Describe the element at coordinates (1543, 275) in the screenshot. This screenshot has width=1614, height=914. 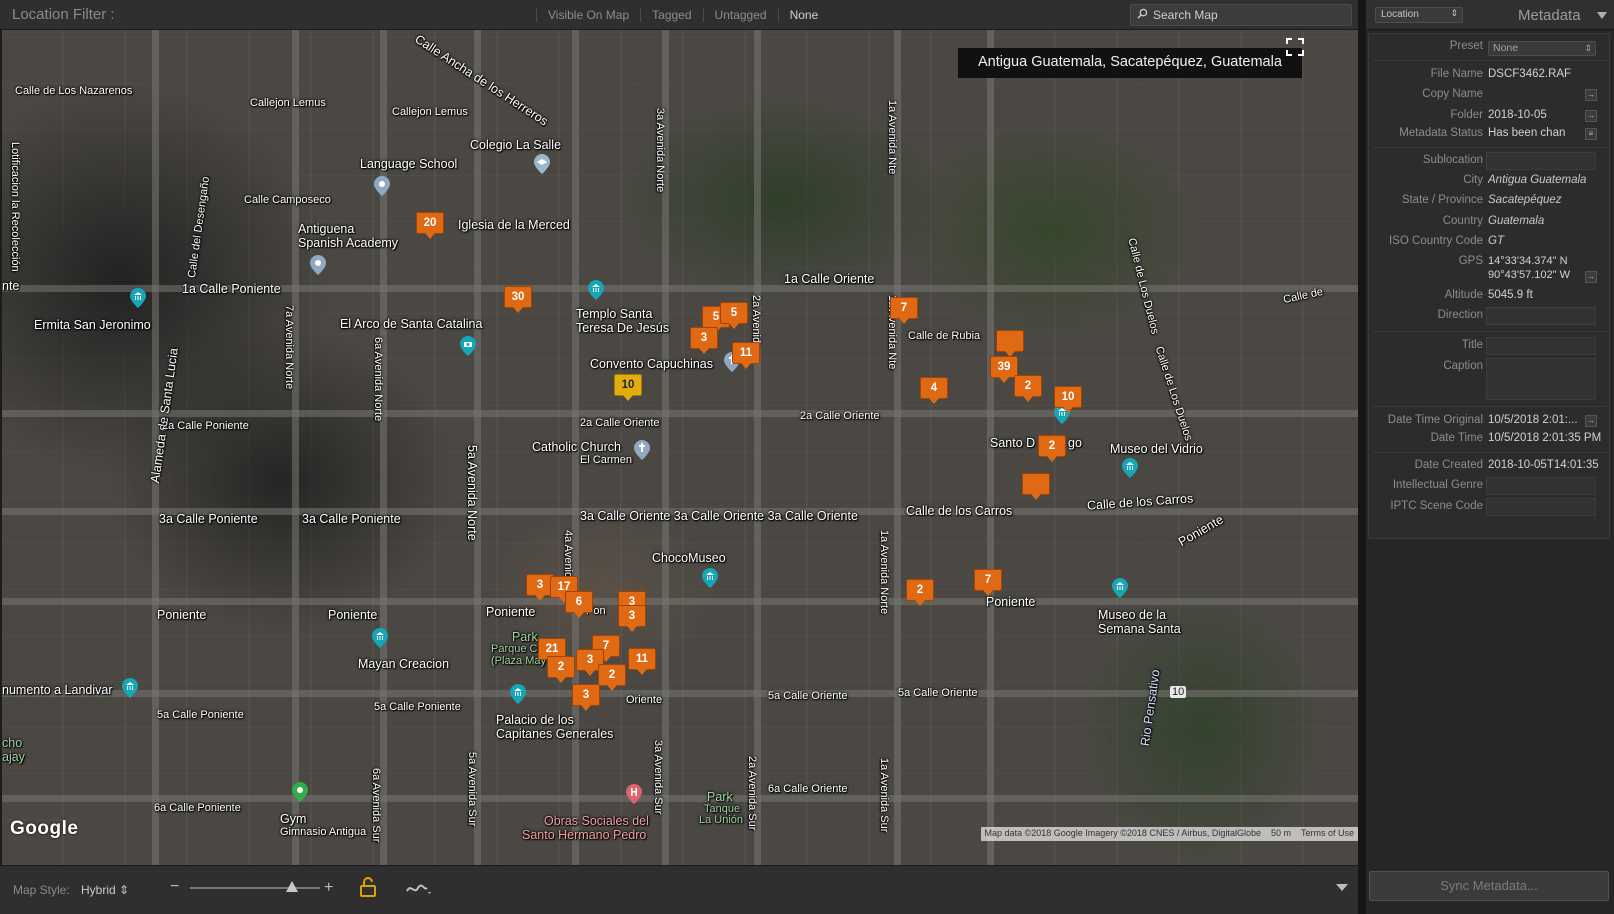
I see `gps-longitude: 90°43'57.102" W` at that location.